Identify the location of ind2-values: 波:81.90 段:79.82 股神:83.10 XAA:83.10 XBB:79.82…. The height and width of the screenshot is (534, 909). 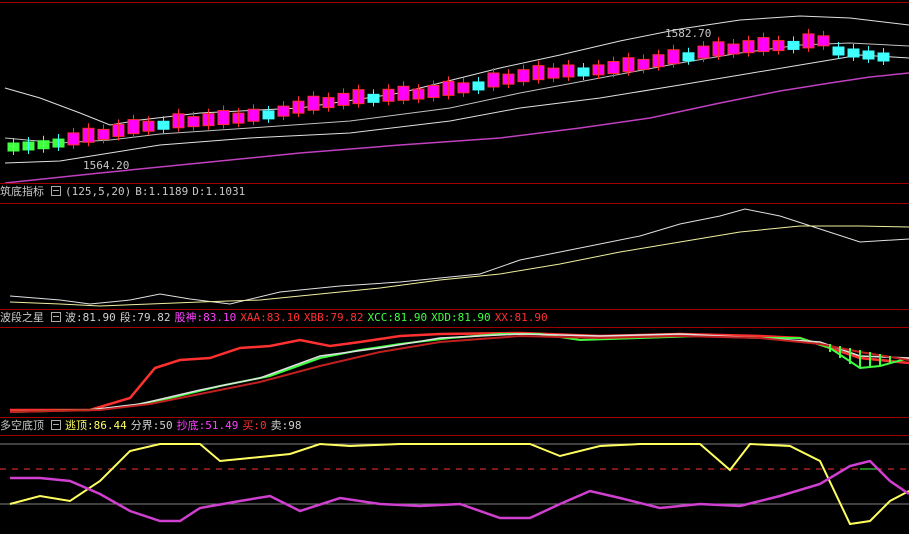
(308, 317).